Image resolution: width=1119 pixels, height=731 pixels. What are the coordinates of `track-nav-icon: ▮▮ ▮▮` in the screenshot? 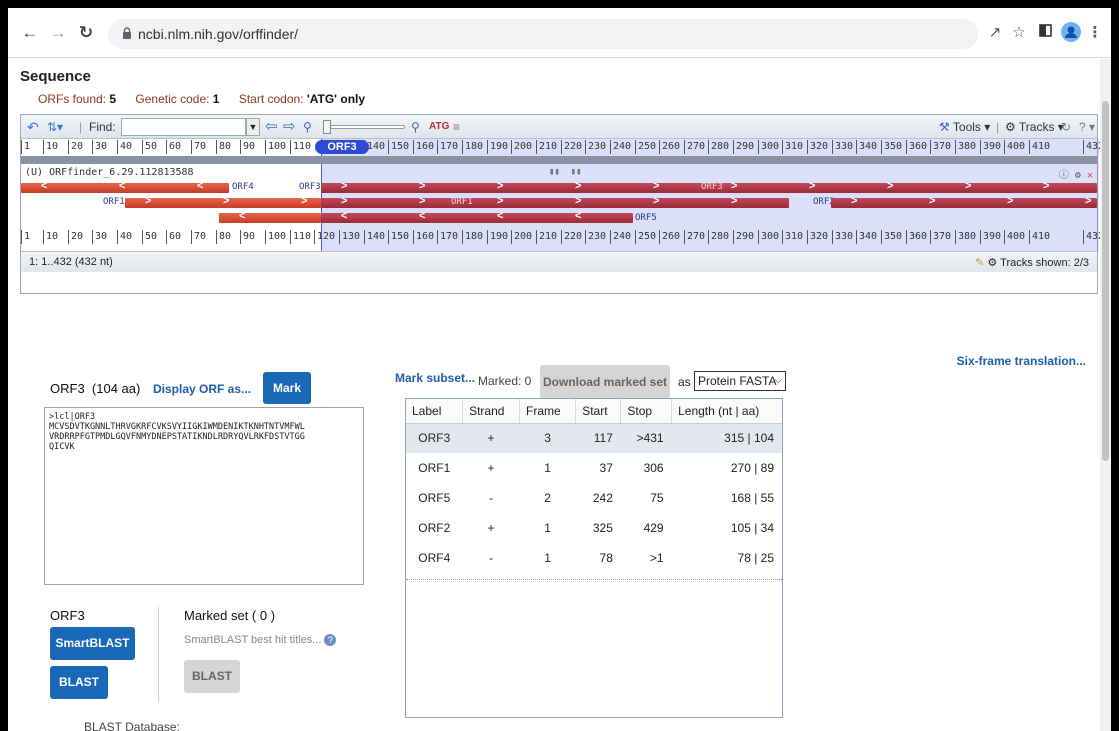 It's located at (565, 172).